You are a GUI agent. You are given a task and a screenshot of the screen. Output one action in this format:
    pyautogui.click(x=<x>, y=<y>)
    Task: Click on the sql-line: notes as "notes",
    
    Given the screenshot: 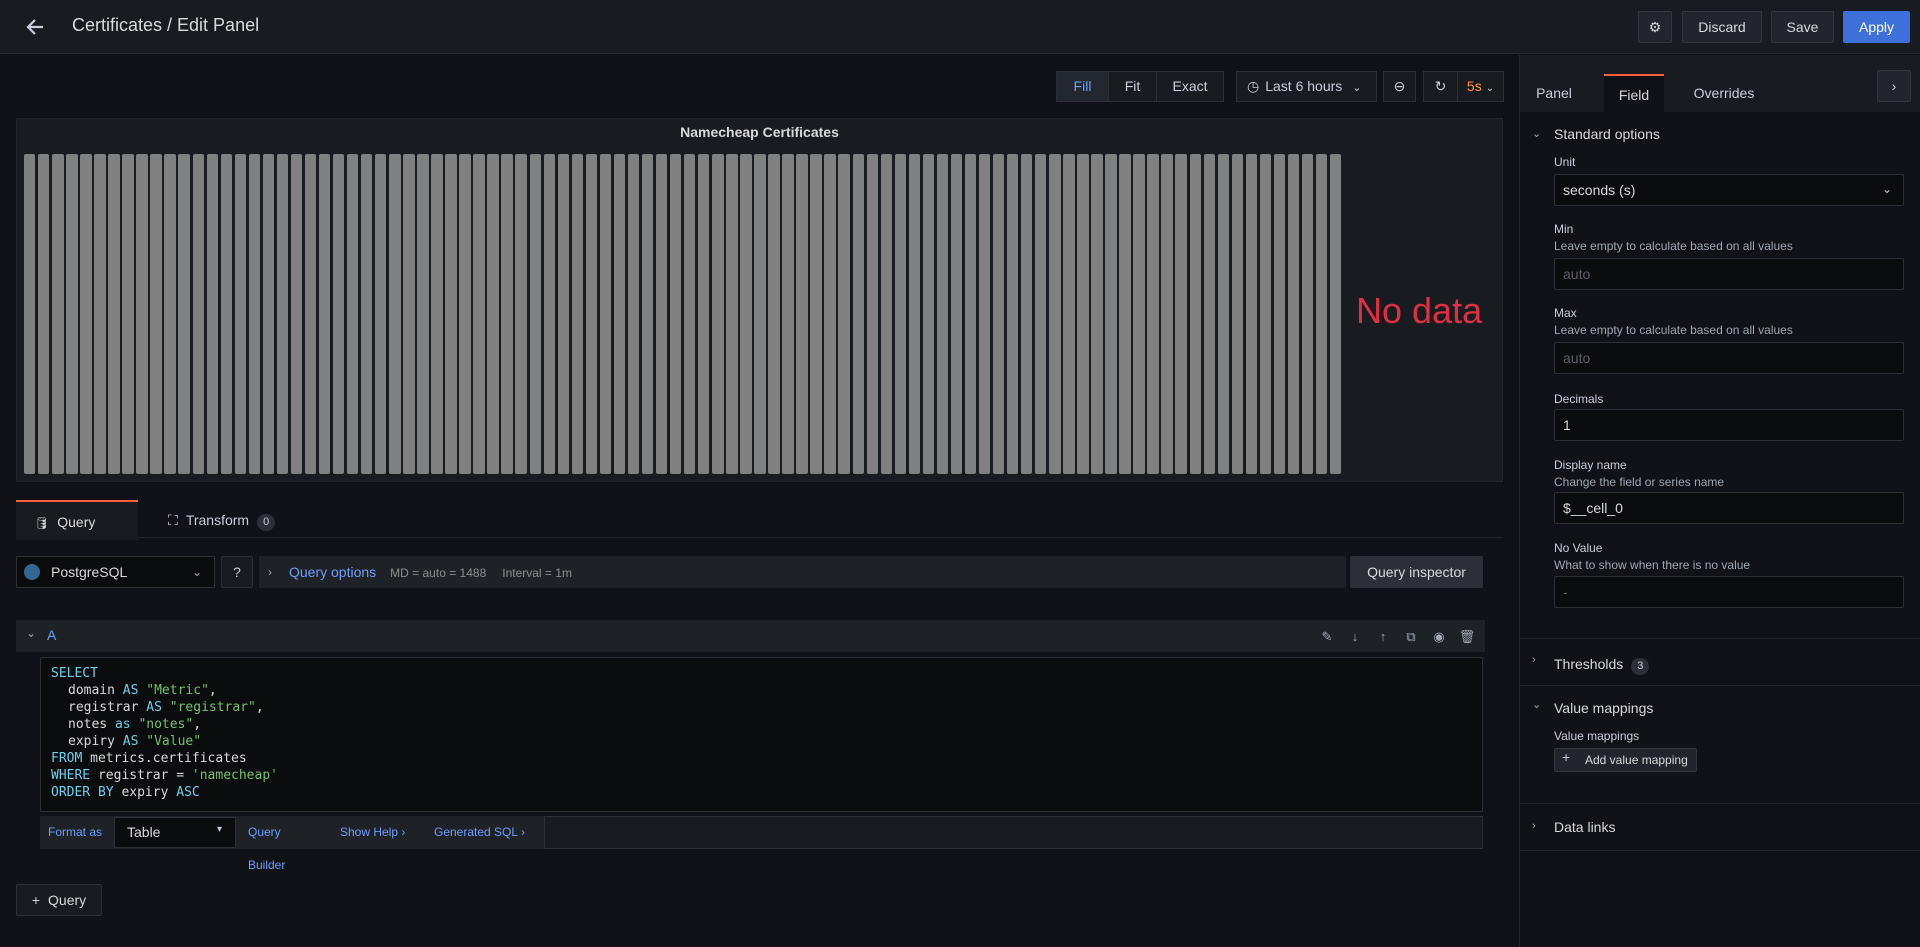 What is the action you would take?
    pyautogui.click(x=135, y=724)
    